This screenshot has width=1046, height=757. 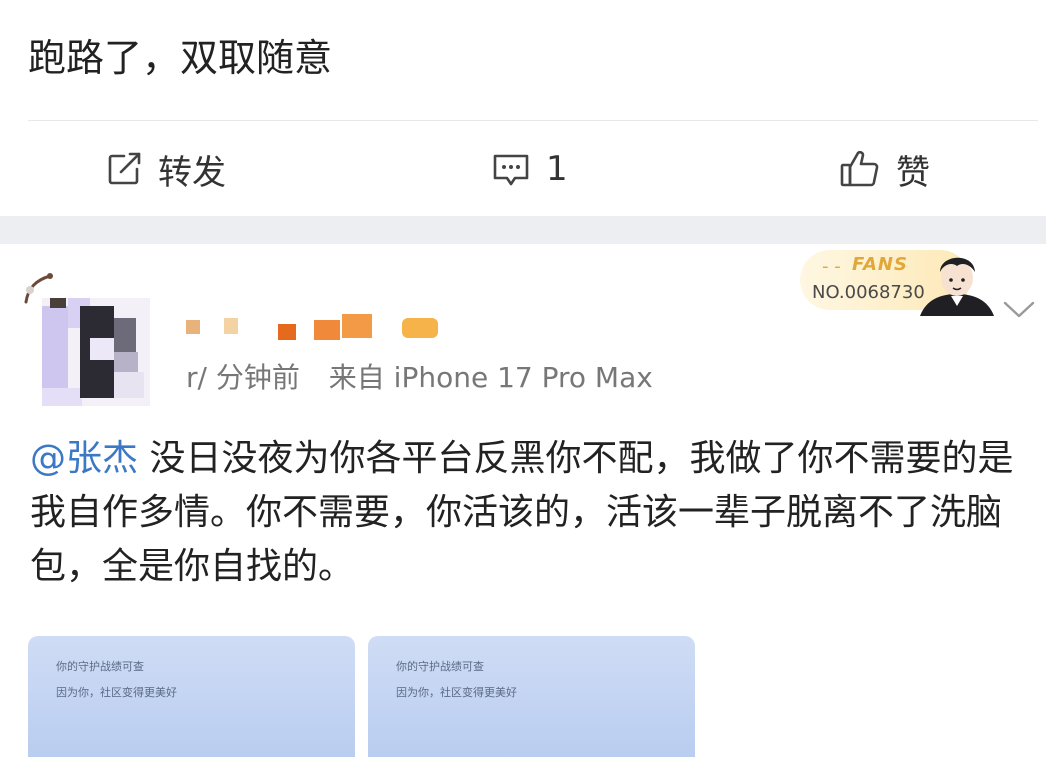 I want to click on fans-dash: - -, so click(x=831, y=266).